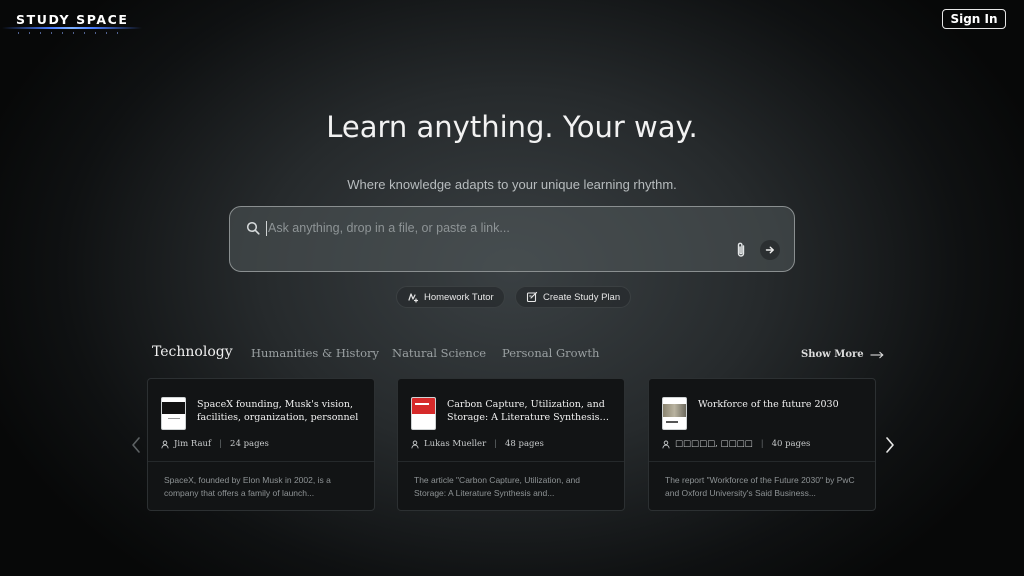 The image size is (1024, 576). I want to click on card-meta: □□□□□, □□□□ | 40 pages, so click(736, 444).